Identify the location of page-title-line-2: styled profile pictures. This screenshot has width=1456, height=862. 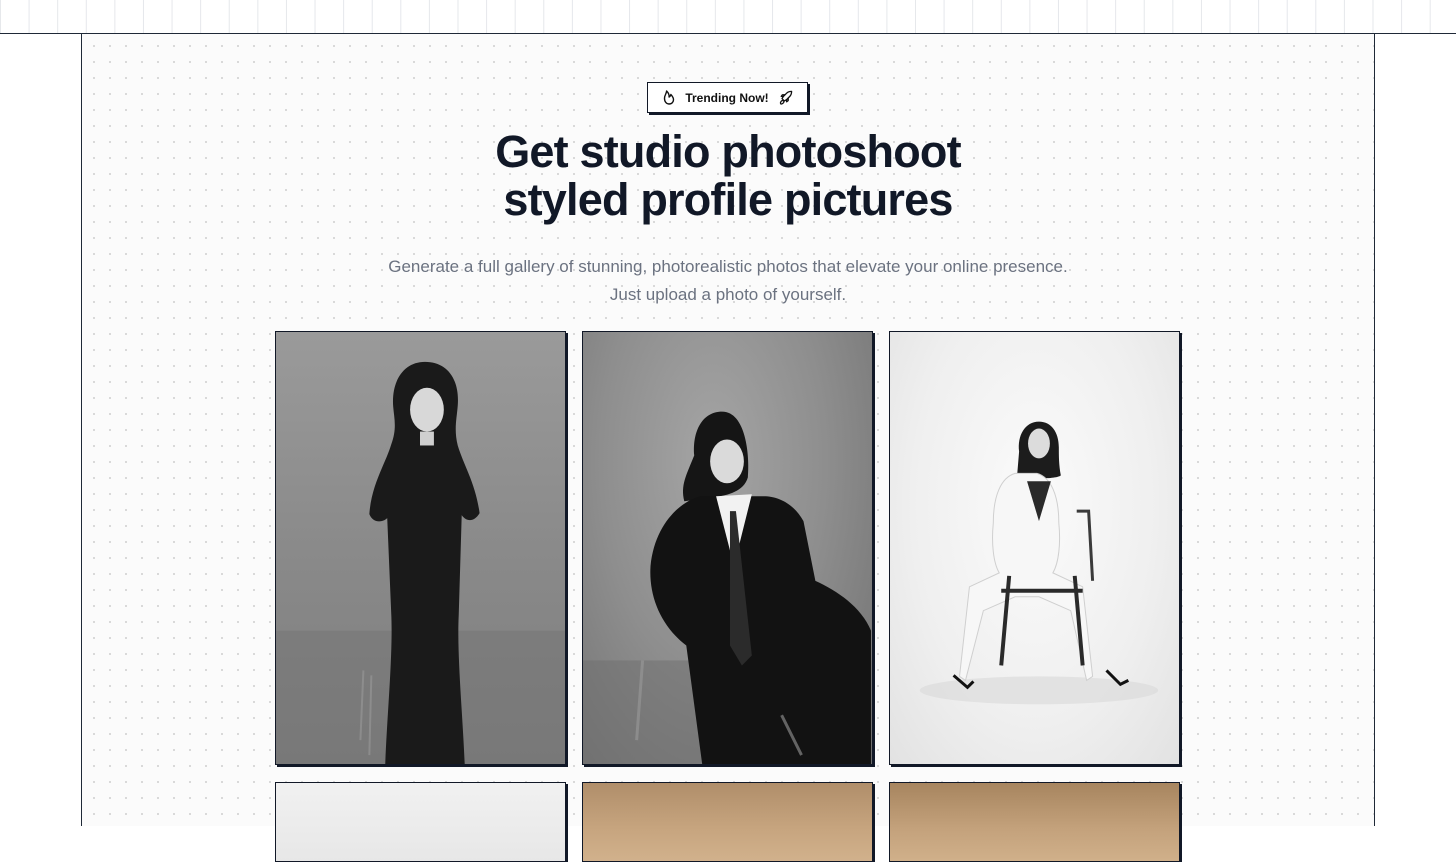
(728, 199).